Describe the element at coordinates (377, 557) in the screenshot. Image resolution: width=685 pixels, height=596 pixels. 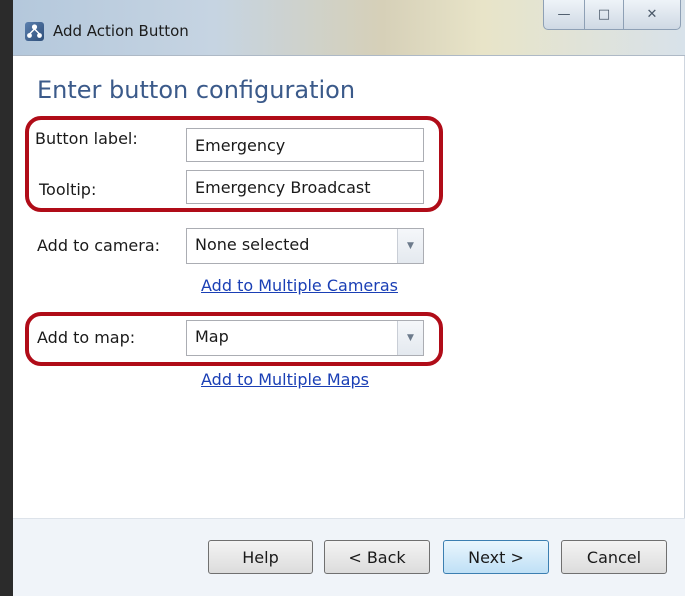
I see `back-button: < Back` at that location.